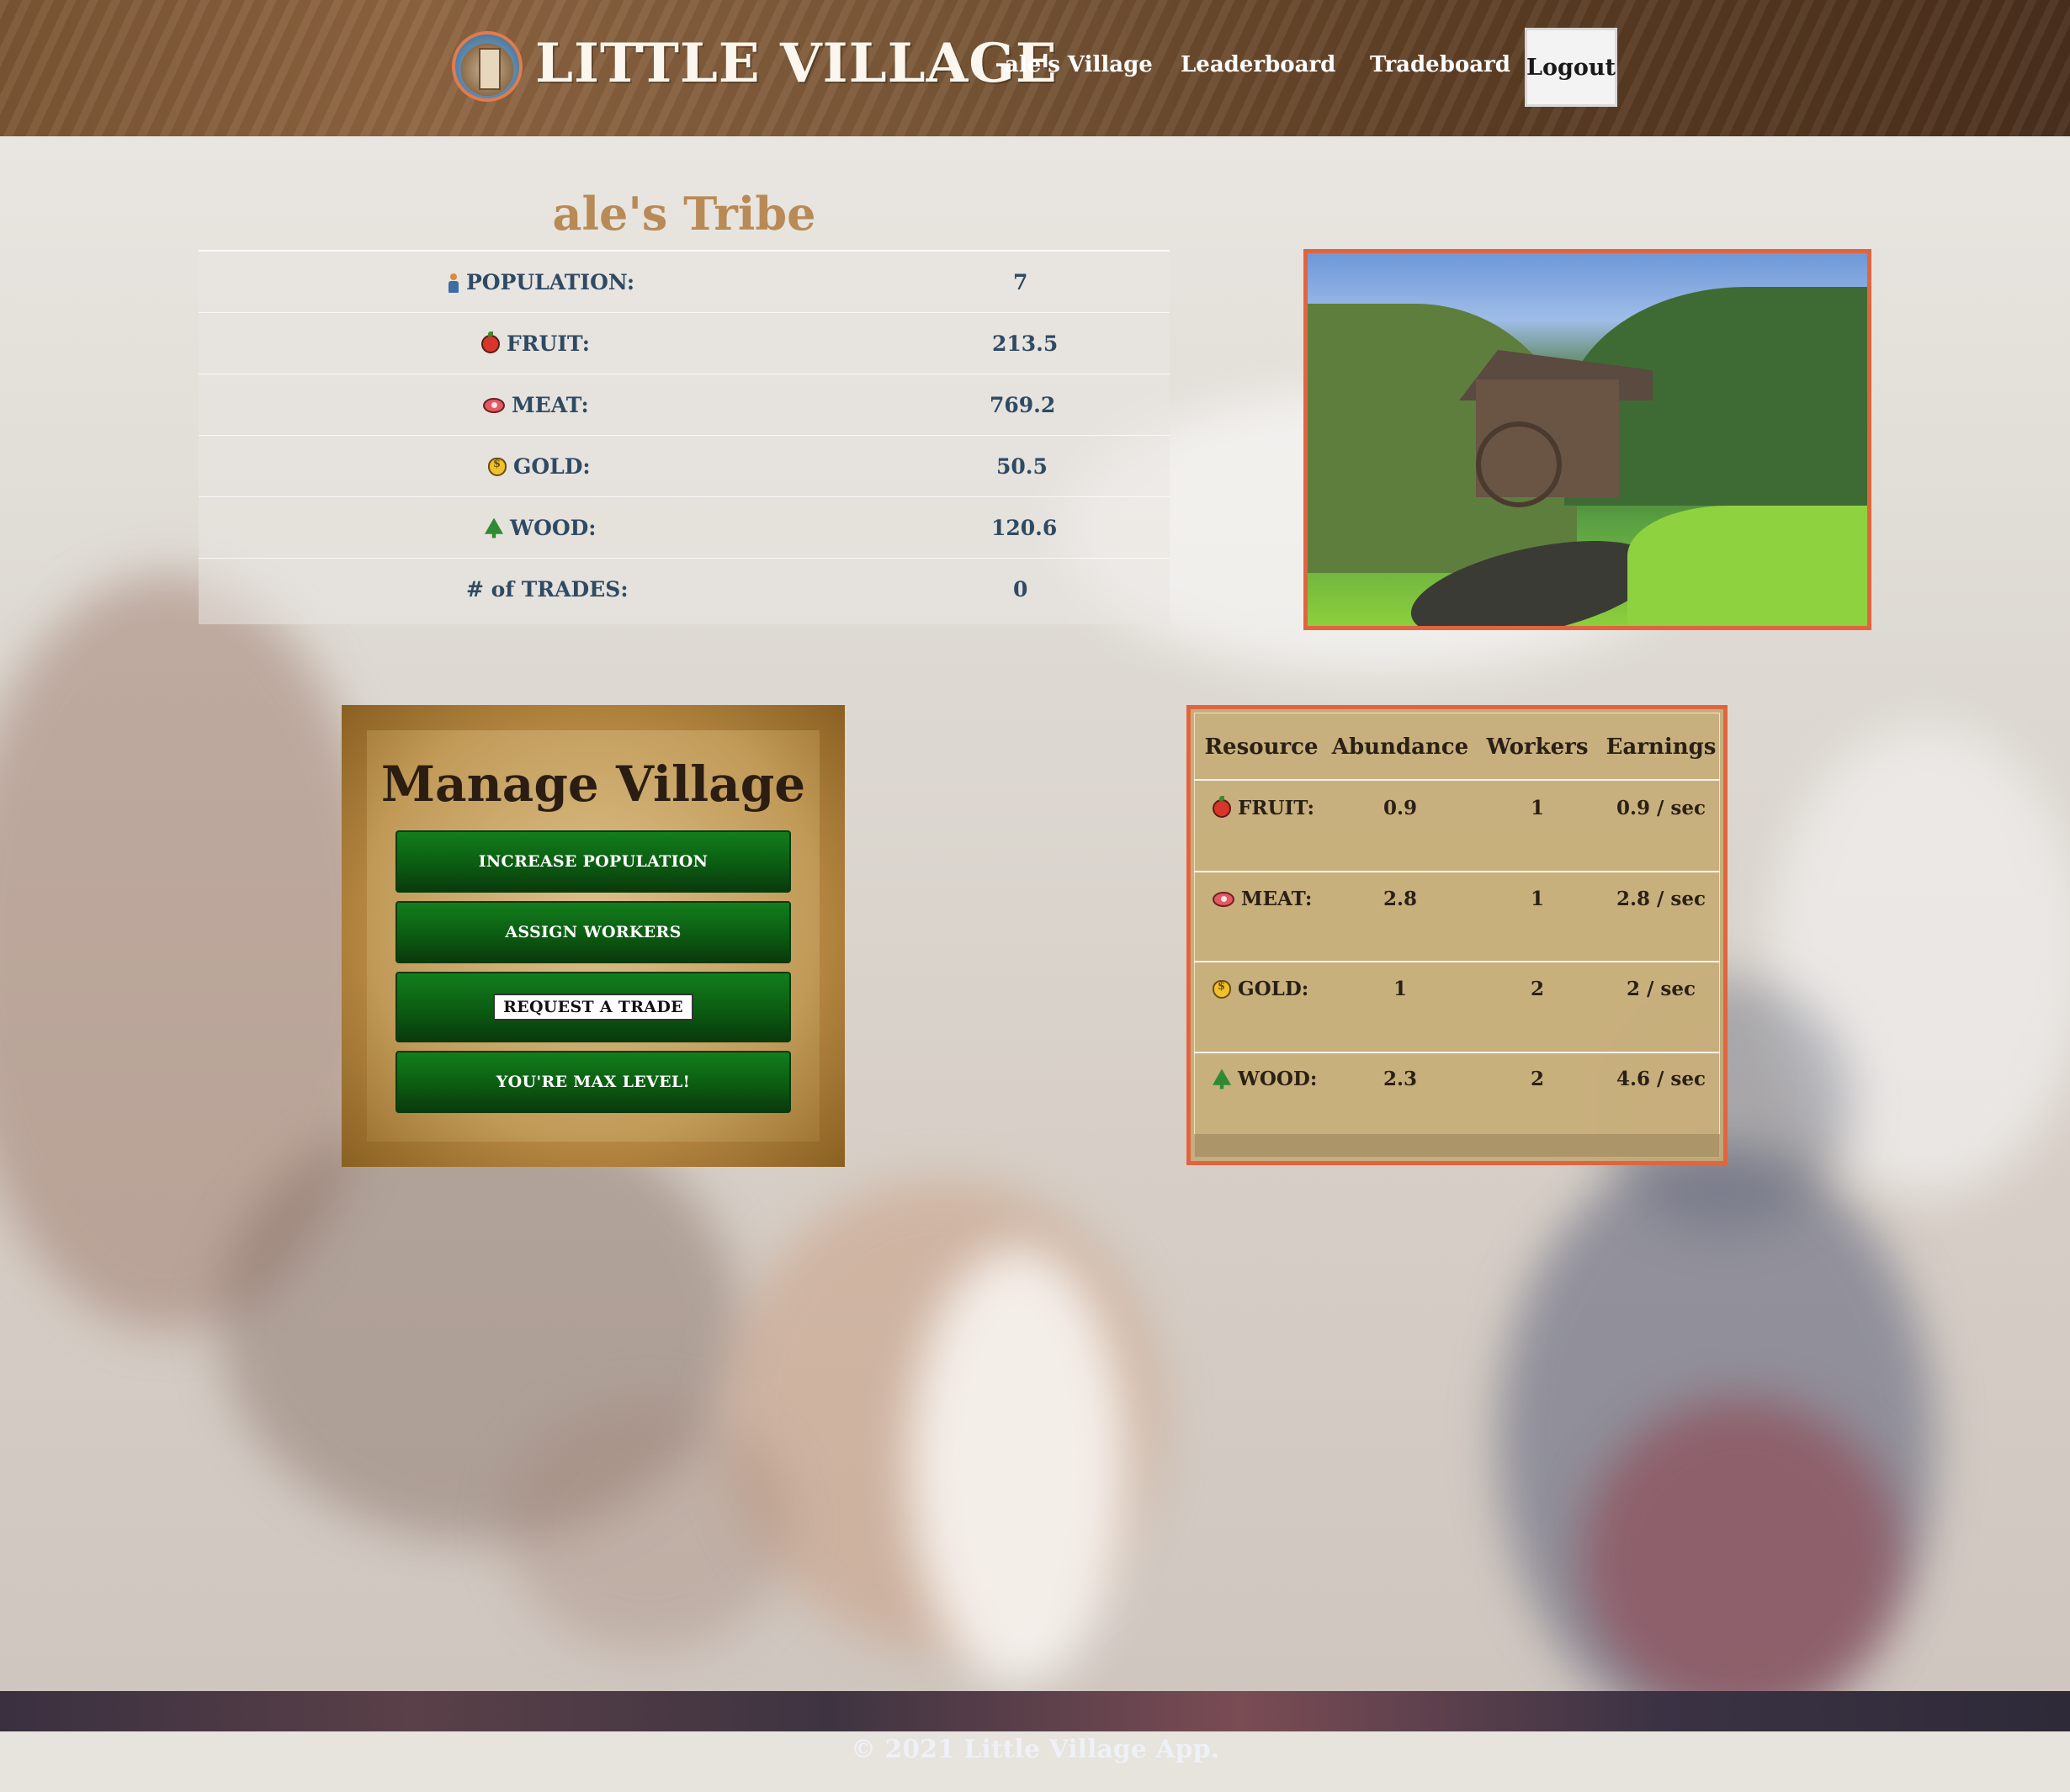  Describe the element at coordinates (1278, 1079) in the screenshot. I see `row-resource: WOOD:` at that location.